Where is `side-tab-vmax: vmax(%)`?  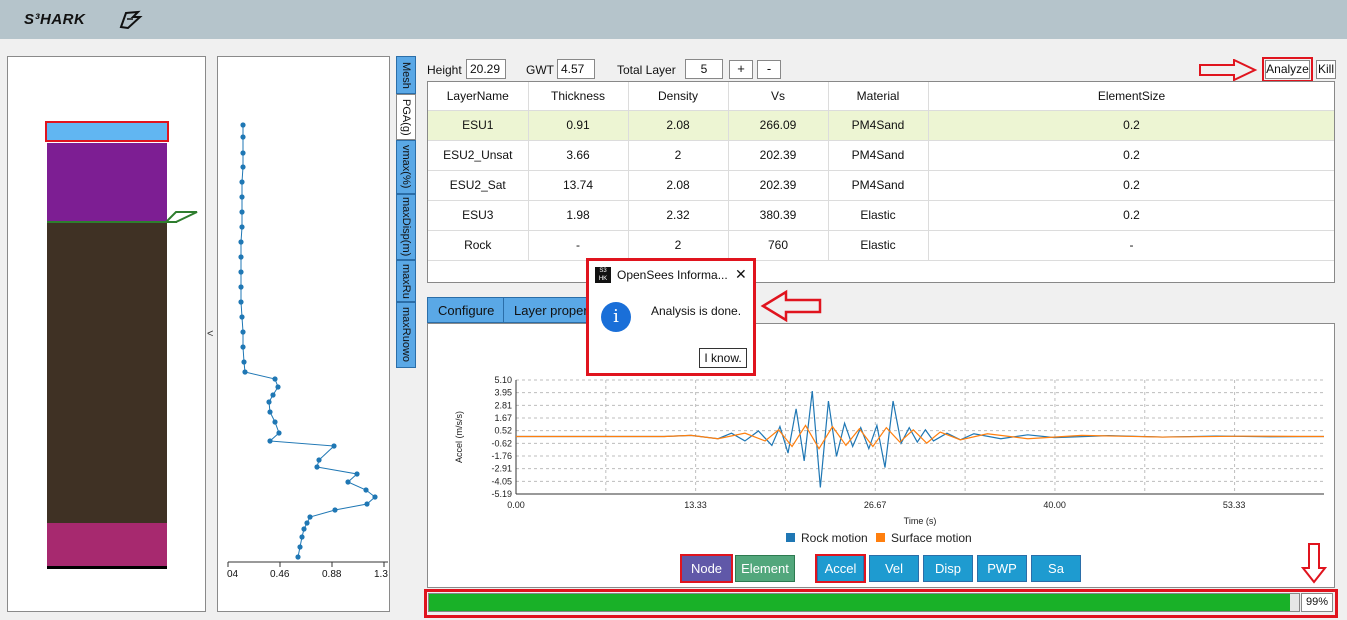 side-tab-vmax: vmax(%) is located at coordinates (406, 167).